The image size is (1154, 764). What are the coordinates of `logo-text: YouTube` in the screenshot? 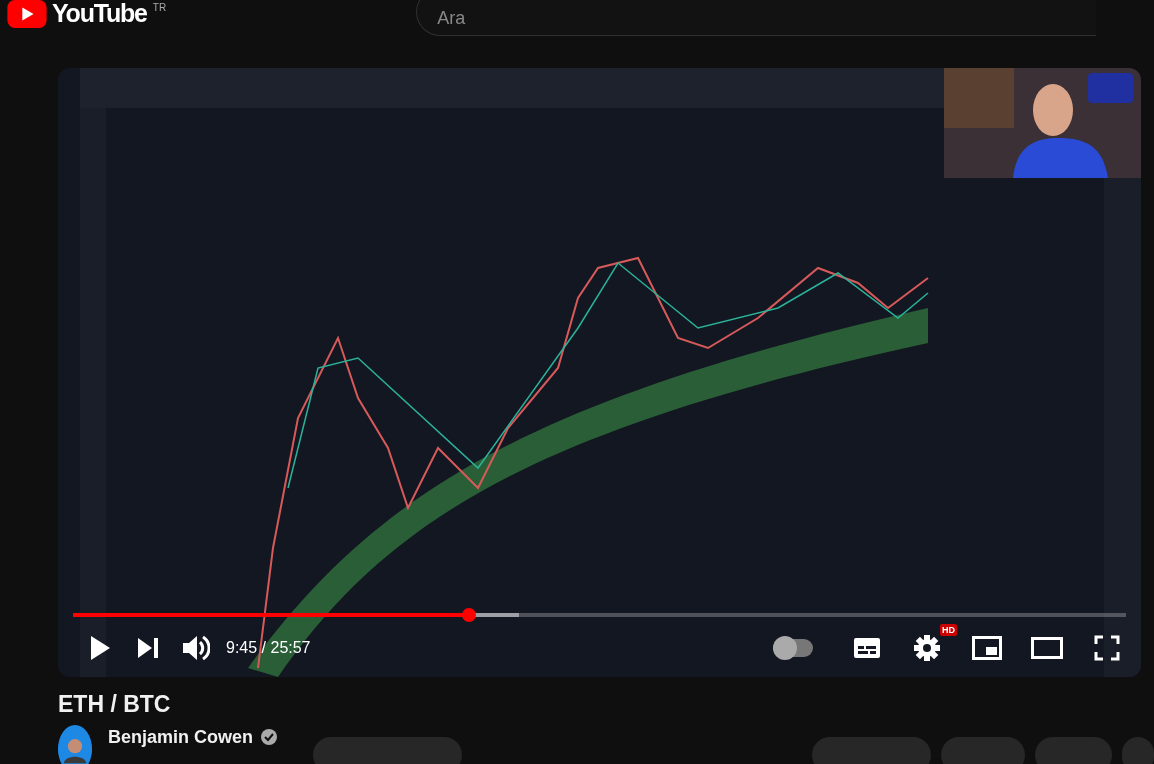 It's located at (99, 14).